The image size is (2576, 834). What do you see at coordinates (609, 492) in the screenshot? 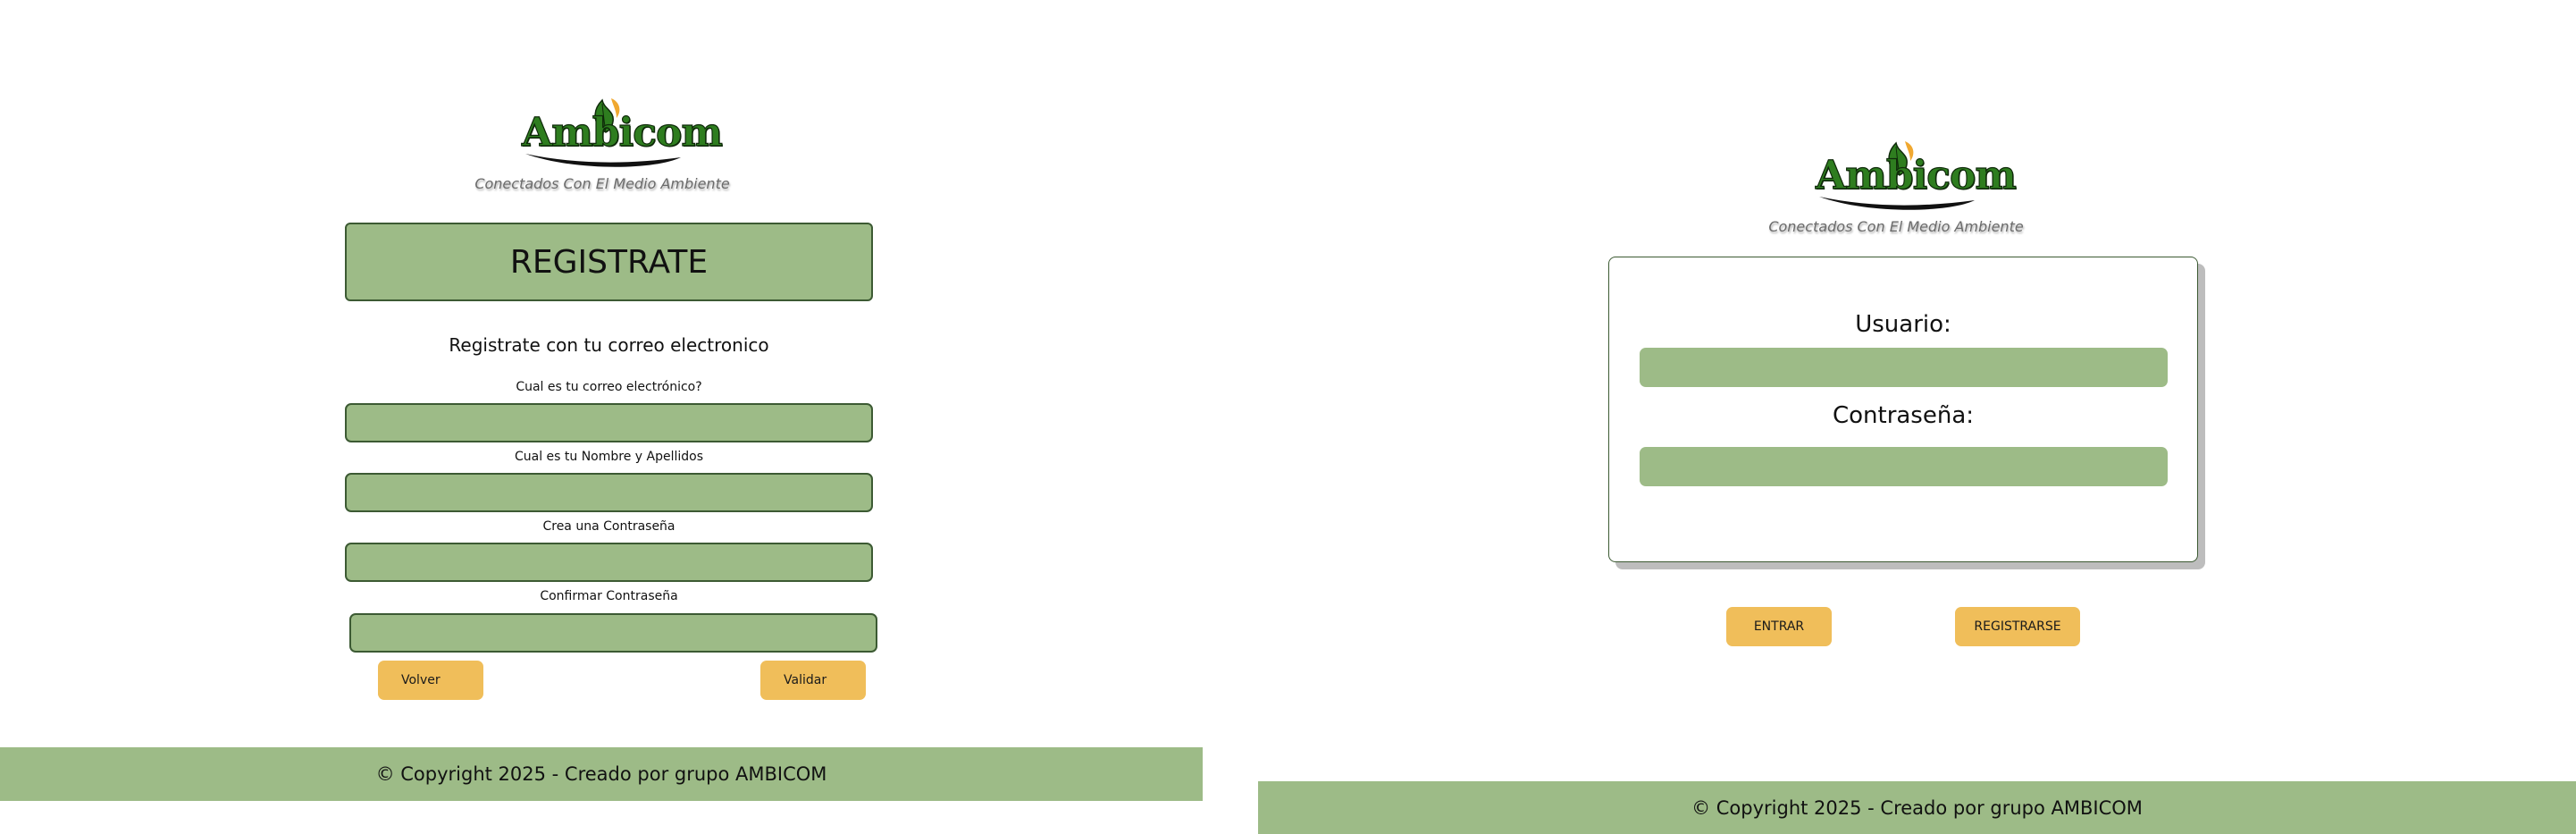
I see `fullname-field` at bounding box center [609, 492].